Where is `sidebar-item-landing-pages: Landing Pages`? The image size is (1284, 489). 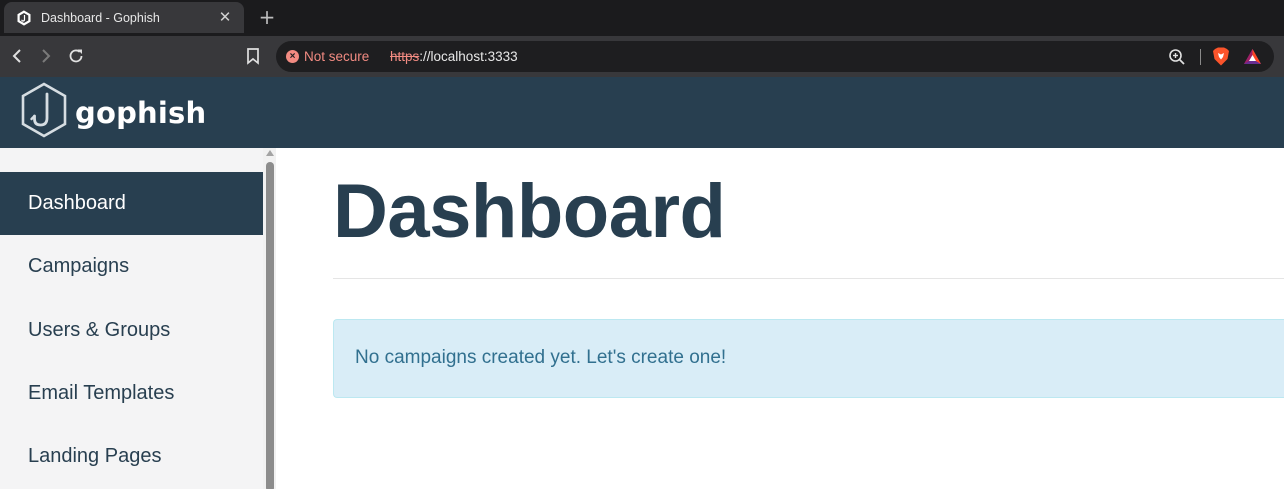 sidebar-item-landing-pages: Landing Pages is located at coordinates (131, 456).